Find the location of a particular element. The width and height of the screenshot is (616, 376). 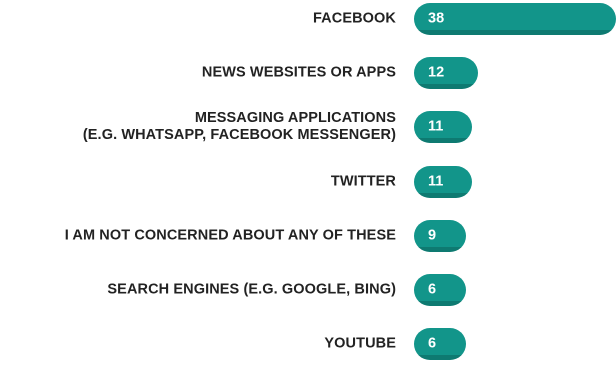

bar: 12 is located at coordinates (446, 73).